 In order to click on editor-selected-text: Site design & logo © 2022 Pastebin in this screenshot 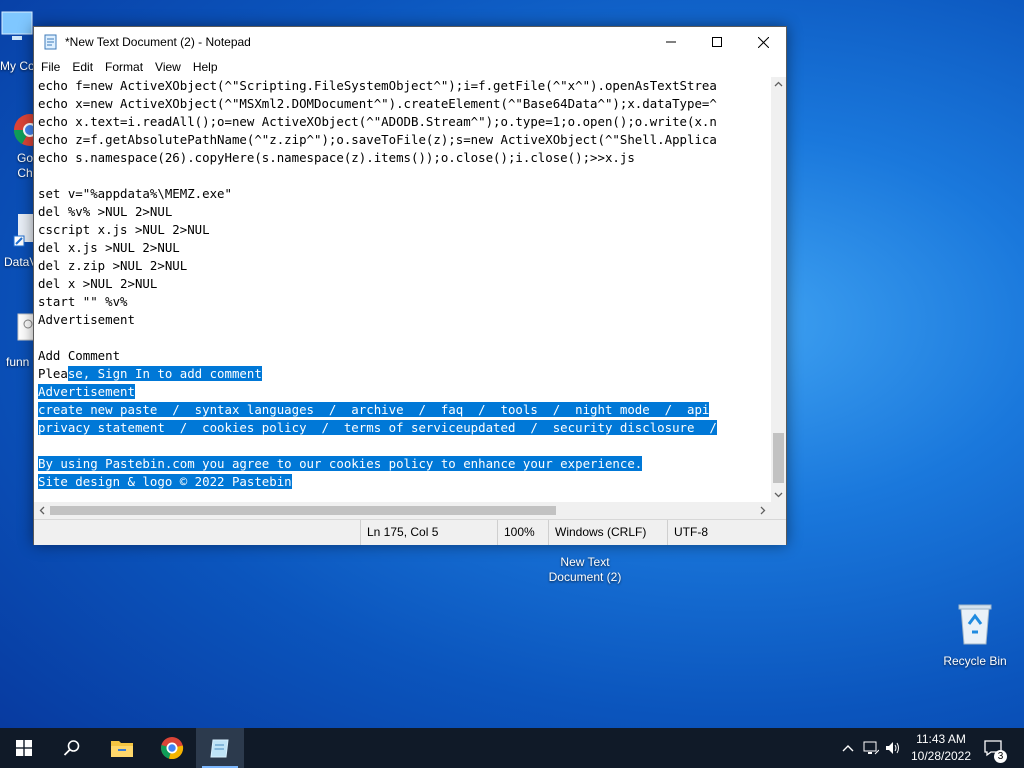, I will do `click(165, 481)`.